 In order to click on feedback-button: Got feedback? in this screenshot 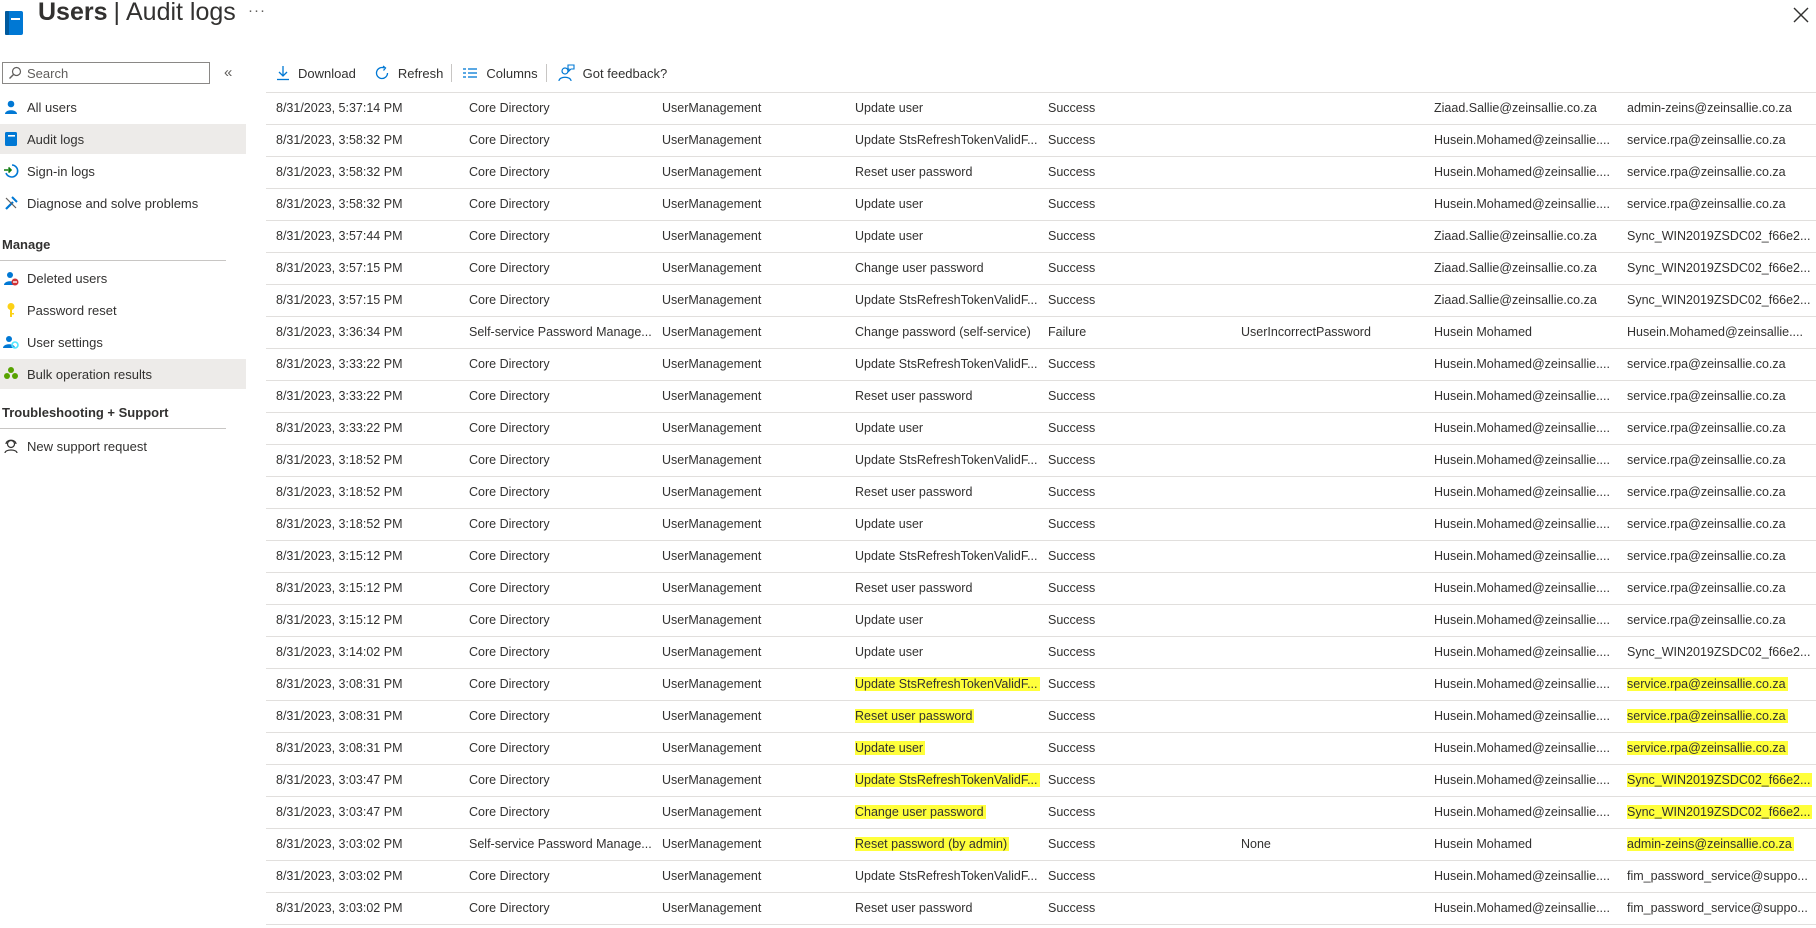, I will do `click(611, 73)`.